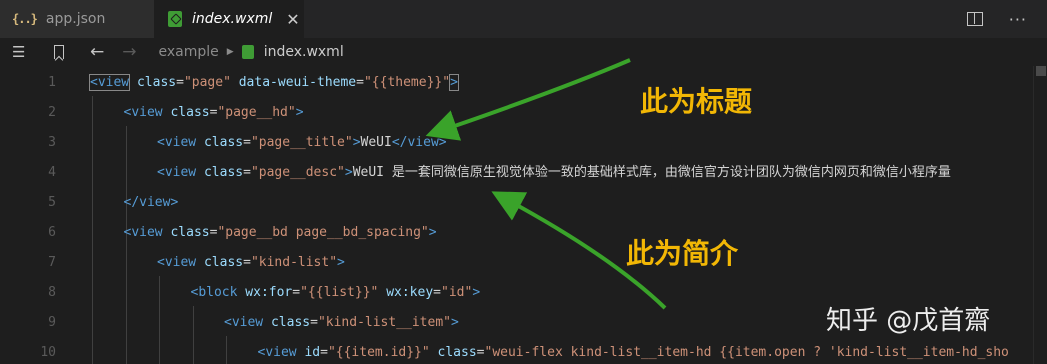 The image size is (1047, 364). Describe the element at coordinates (696, 101) in the screenshot. I see `title-annotation: 此为标题` at that location.